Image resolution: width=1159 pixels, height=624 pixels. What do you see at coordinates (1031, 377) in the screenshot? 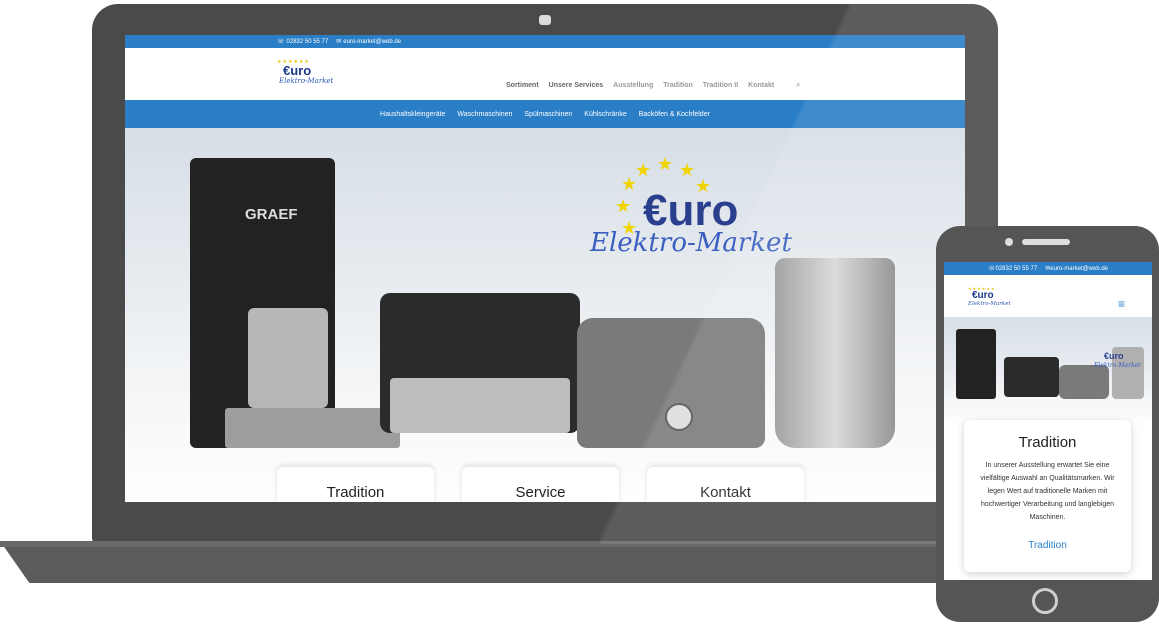
I see `toaster-image` at bounding box center [1031, 377].